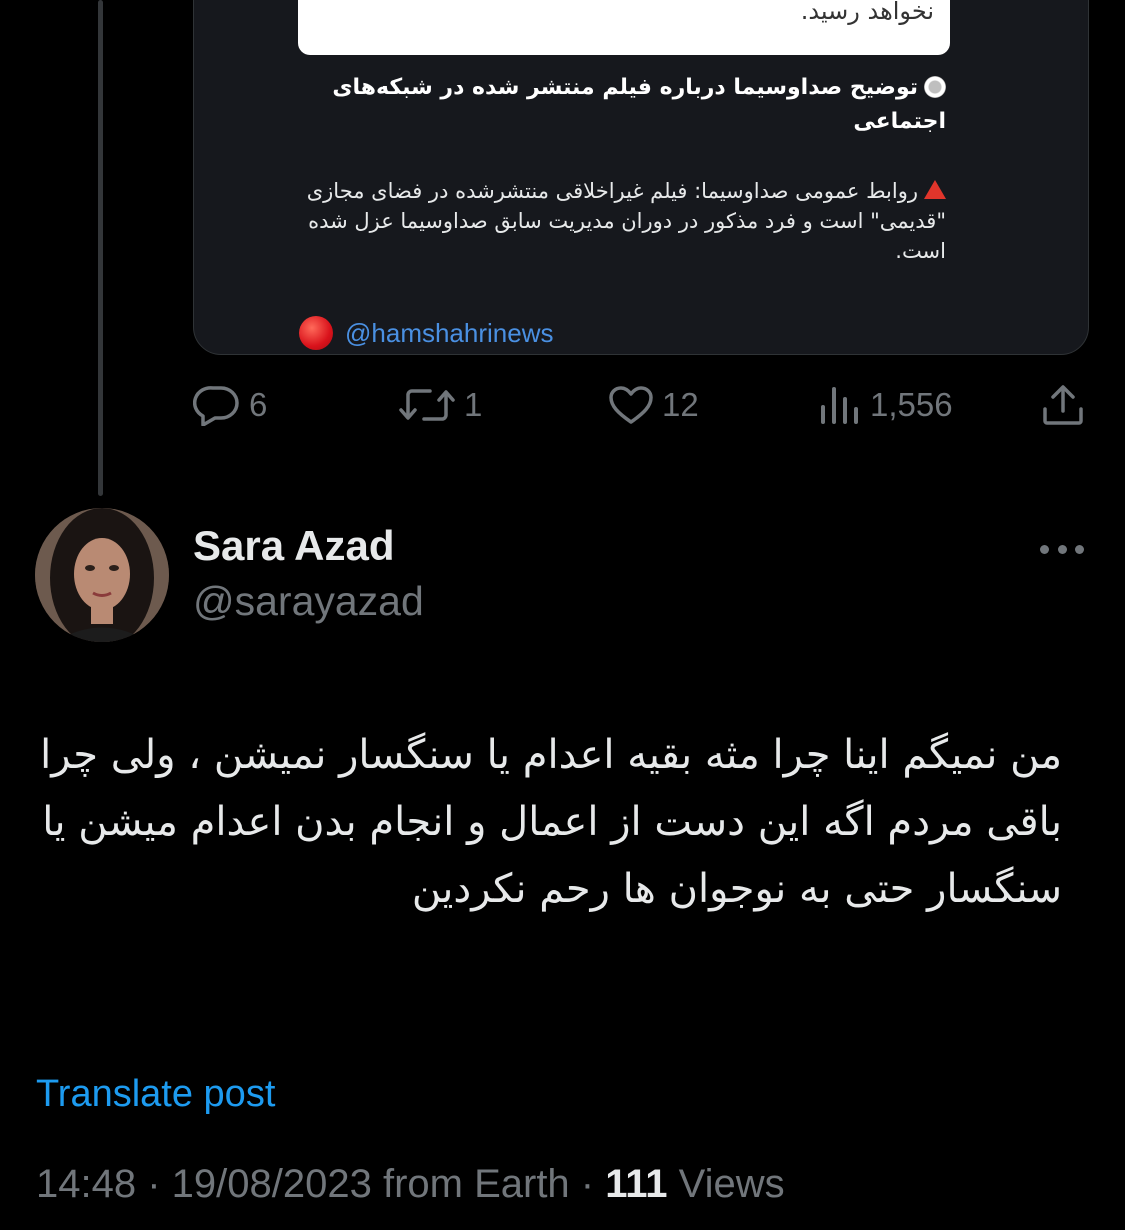 Image resolution: width=1125 pixels, height=1230 pixels. I want to click on avatar, so click(102, 575).